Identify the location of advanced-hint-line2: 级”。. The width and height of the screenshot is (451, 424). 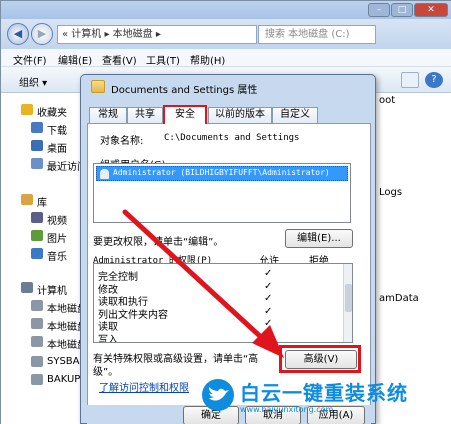
(106, 372).